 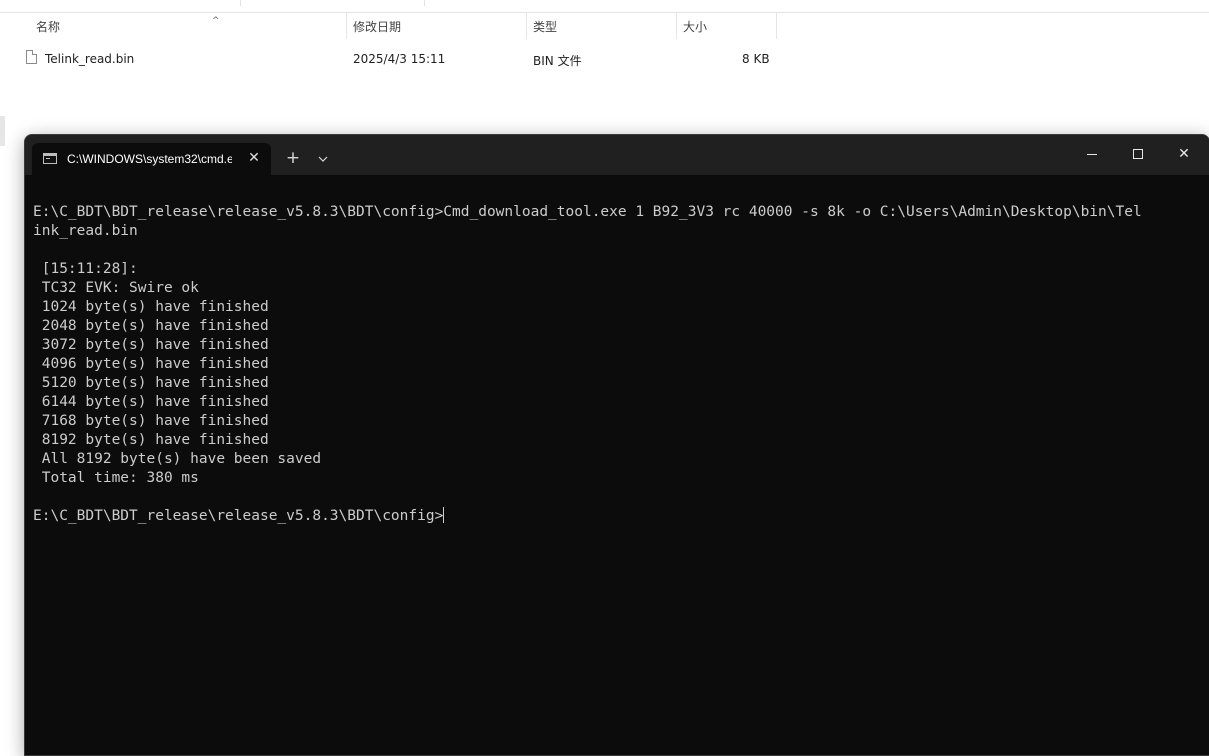 What do you see at coordinates (116, 478) in the screenshot?
I see `console-line: Total time: 380 ms` at bounding box center [116, 478].